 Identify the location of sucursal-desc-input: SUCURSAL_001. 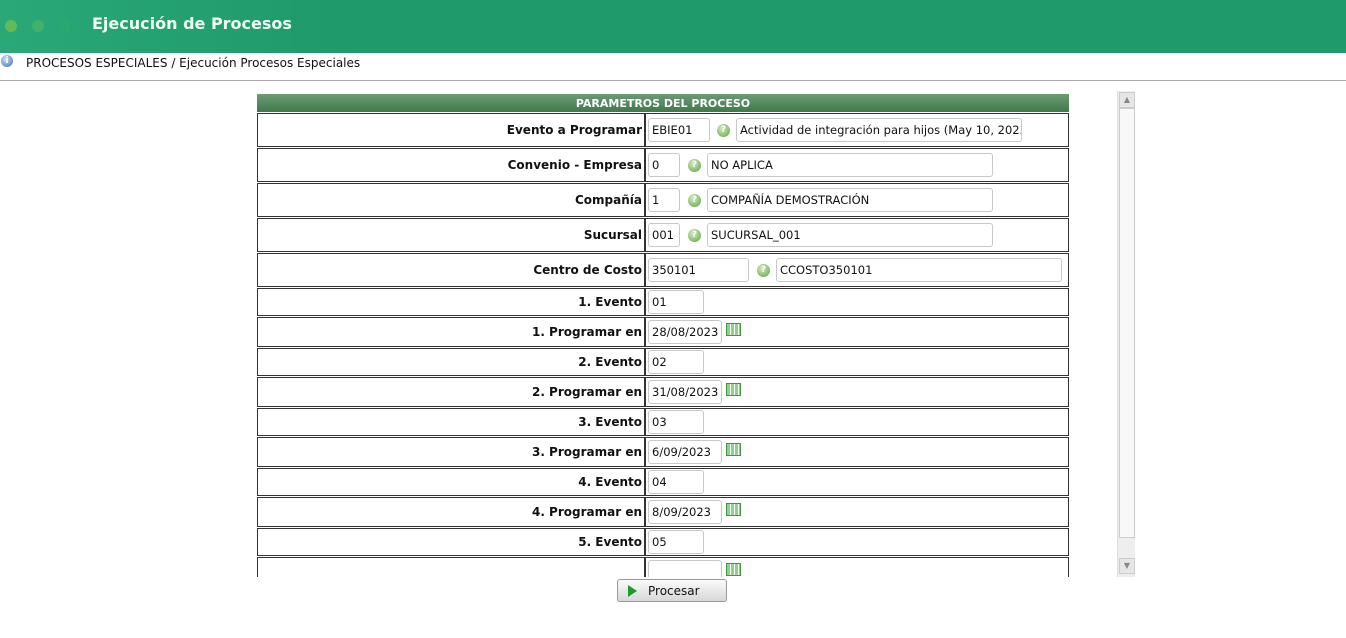
(850, 235).